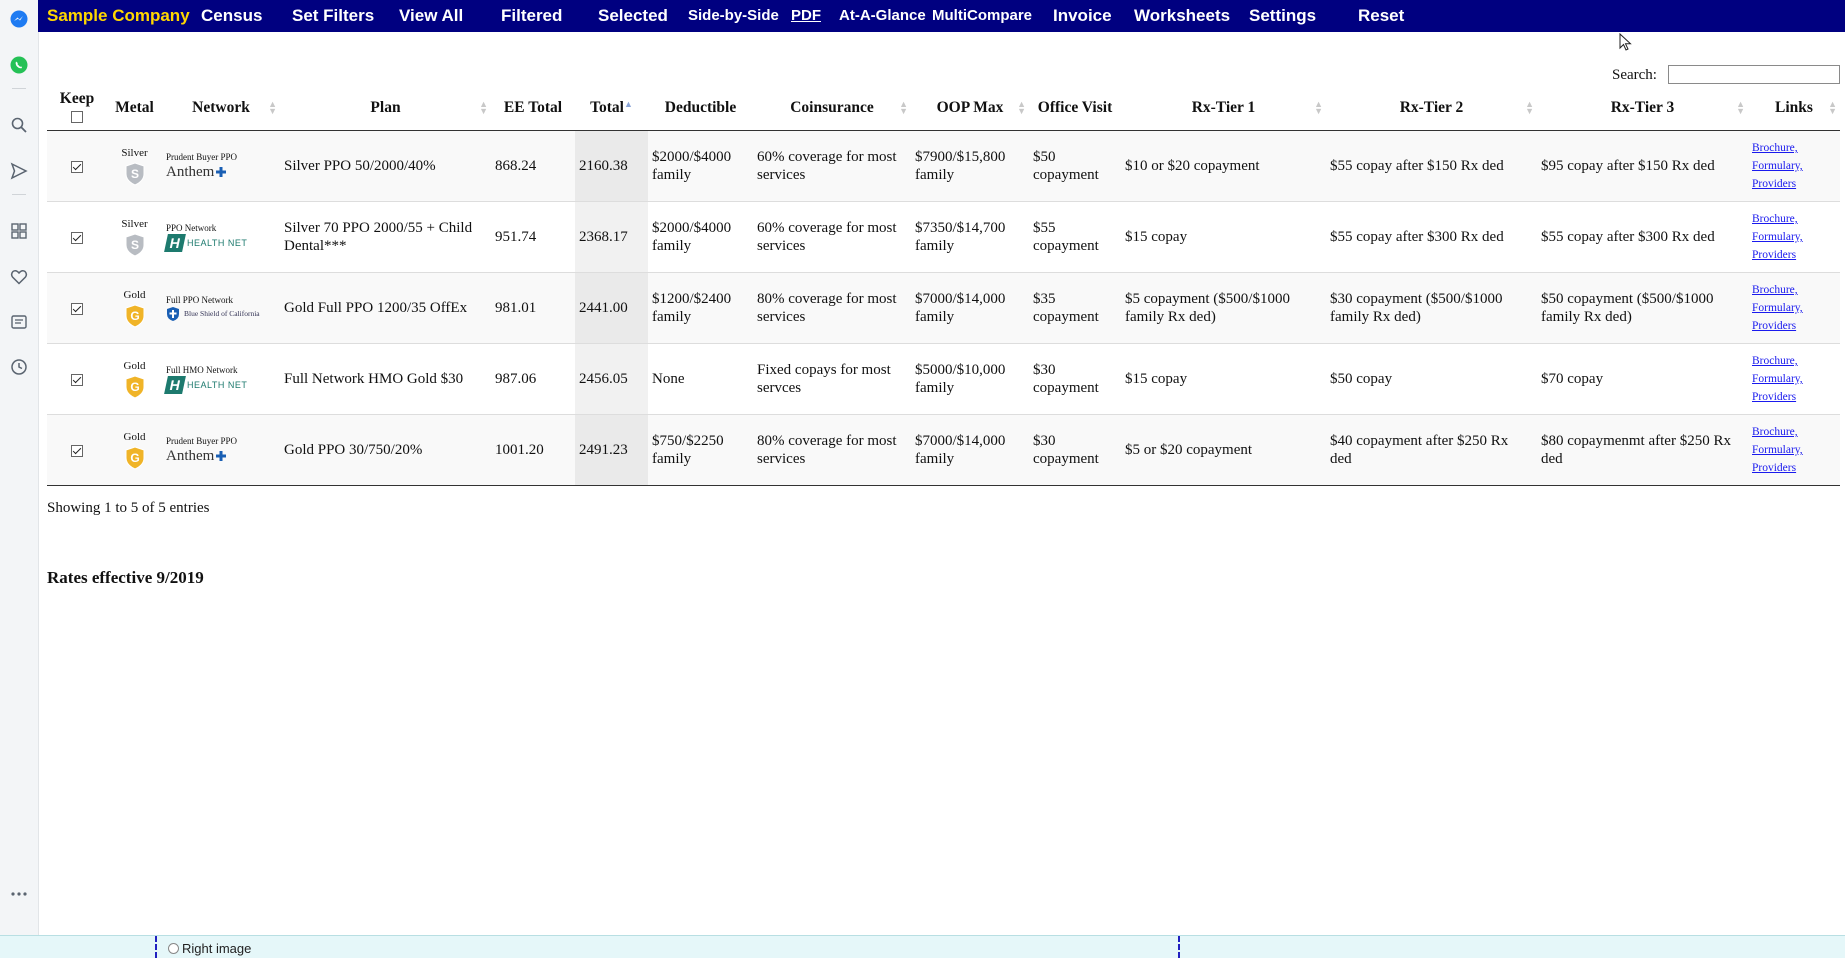 The width and height of the screenshot is (1845, 958). What do you see at coordinates (385, 379) in the screenshot?
I see `plan-cell: Full Network HMO Gold $30` at bounding box center [385, 379].